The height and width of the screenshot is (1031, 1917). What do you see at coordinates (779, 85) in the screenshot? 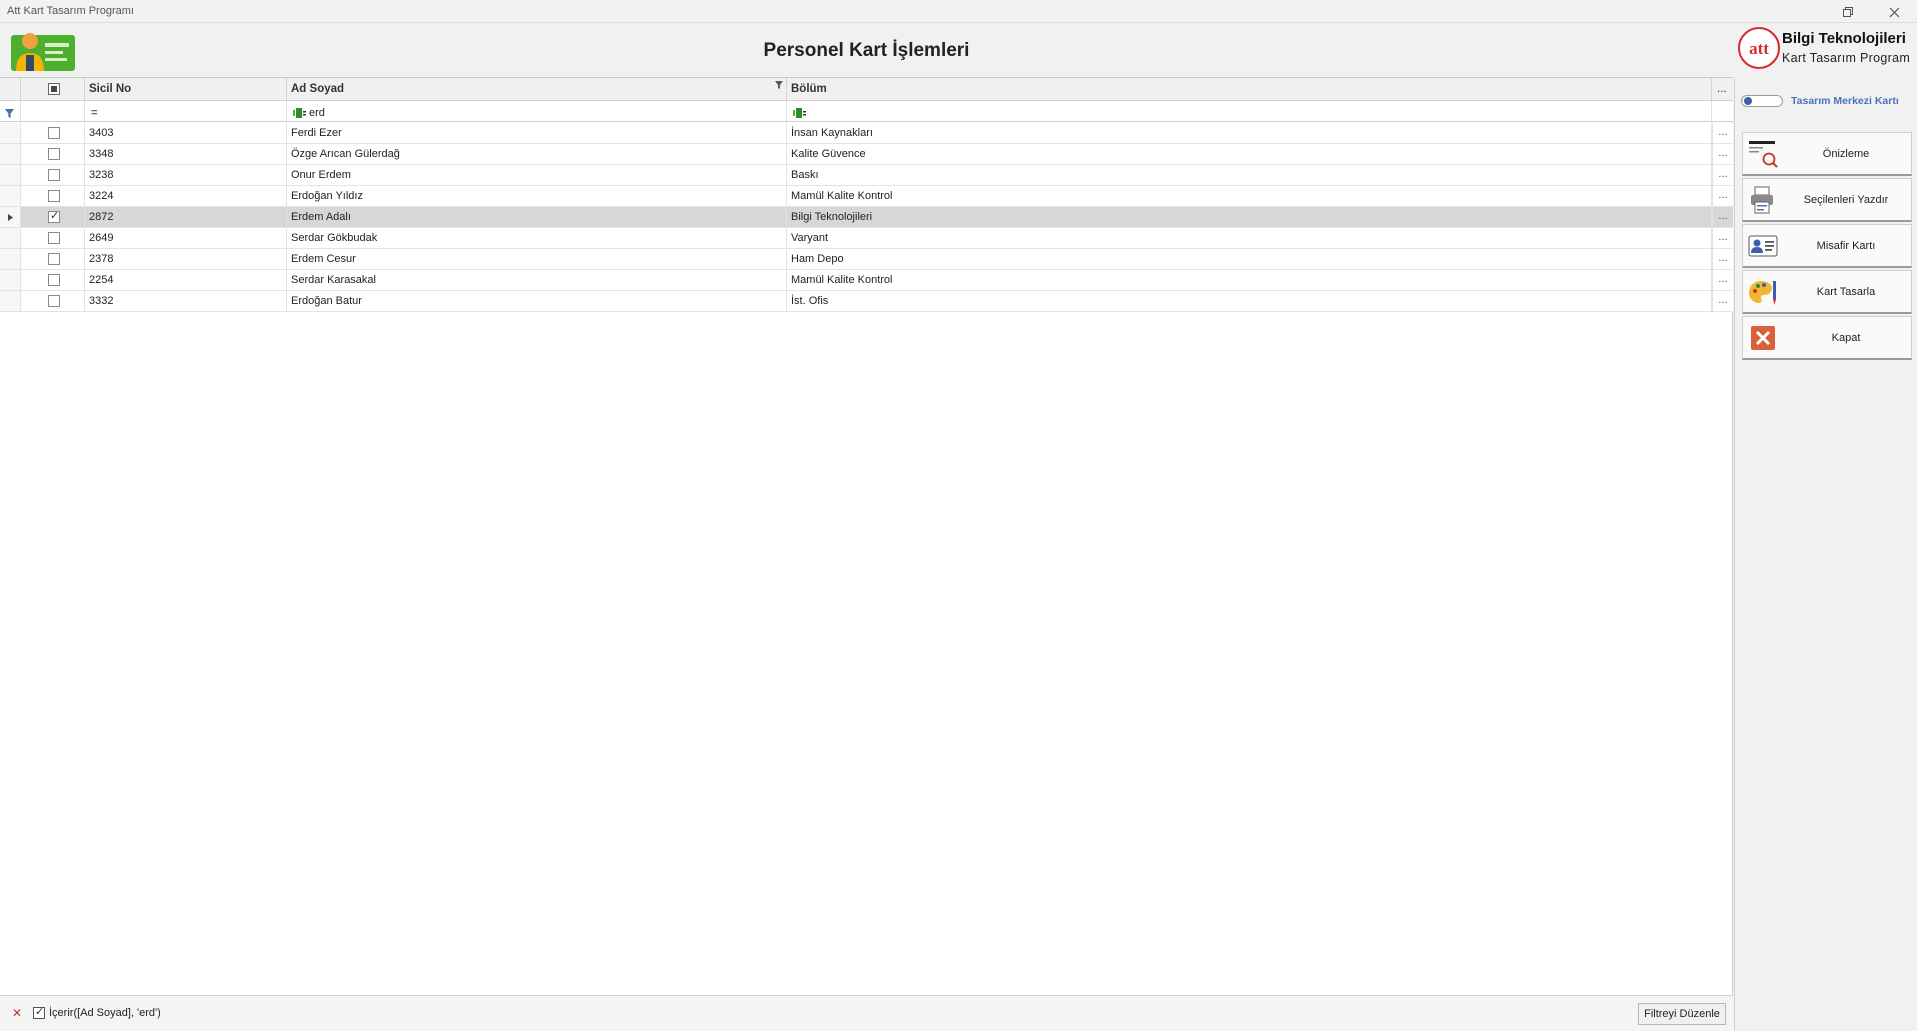
I see `column-filter-icon` at bounding box center [779, 85].